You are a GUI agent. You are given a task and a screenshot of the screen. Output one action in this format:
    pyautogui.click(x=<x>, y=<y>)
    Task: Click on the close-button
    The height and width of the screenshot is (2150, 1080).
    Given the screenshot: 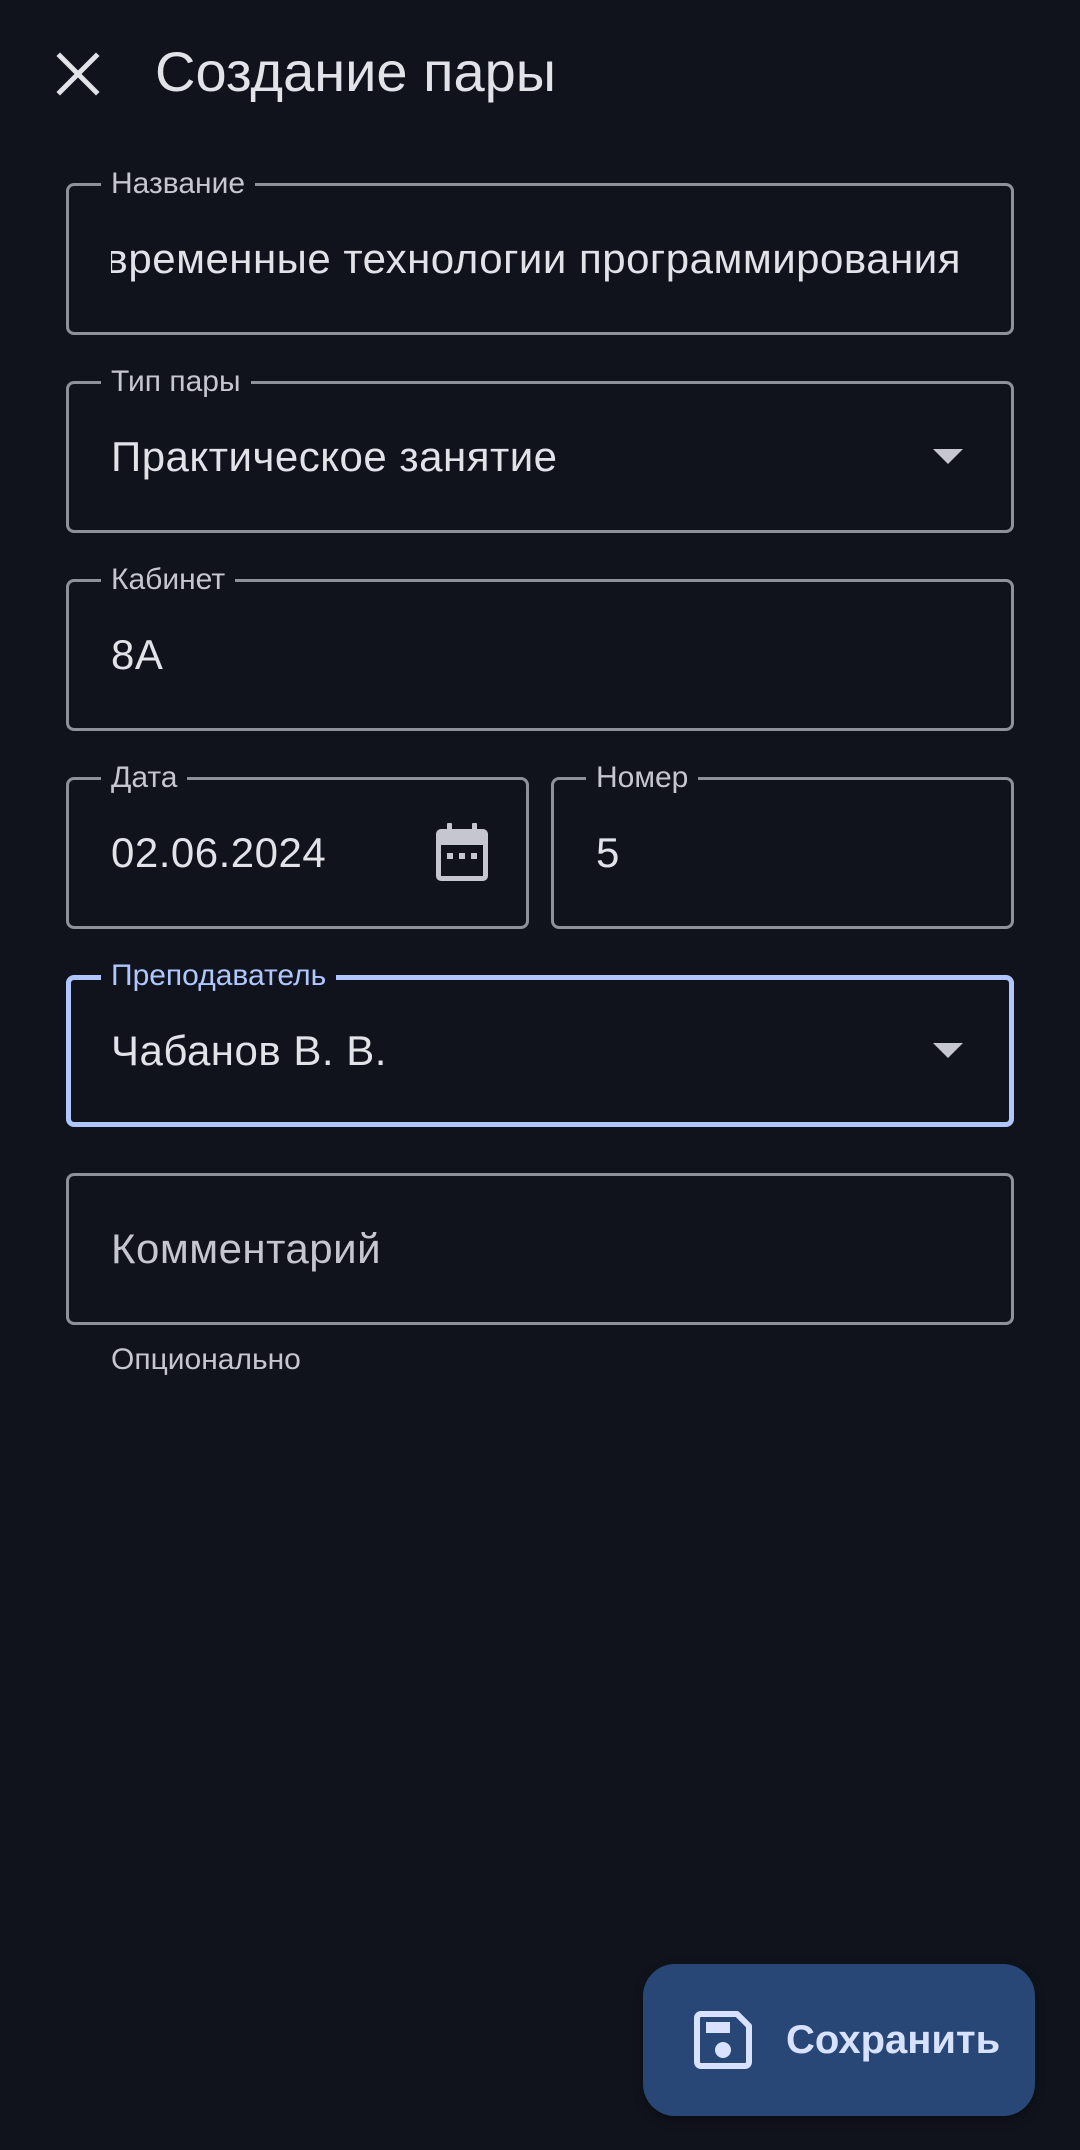 What is the action you would take?
    pyautogui.click(x=78, y=74)
    